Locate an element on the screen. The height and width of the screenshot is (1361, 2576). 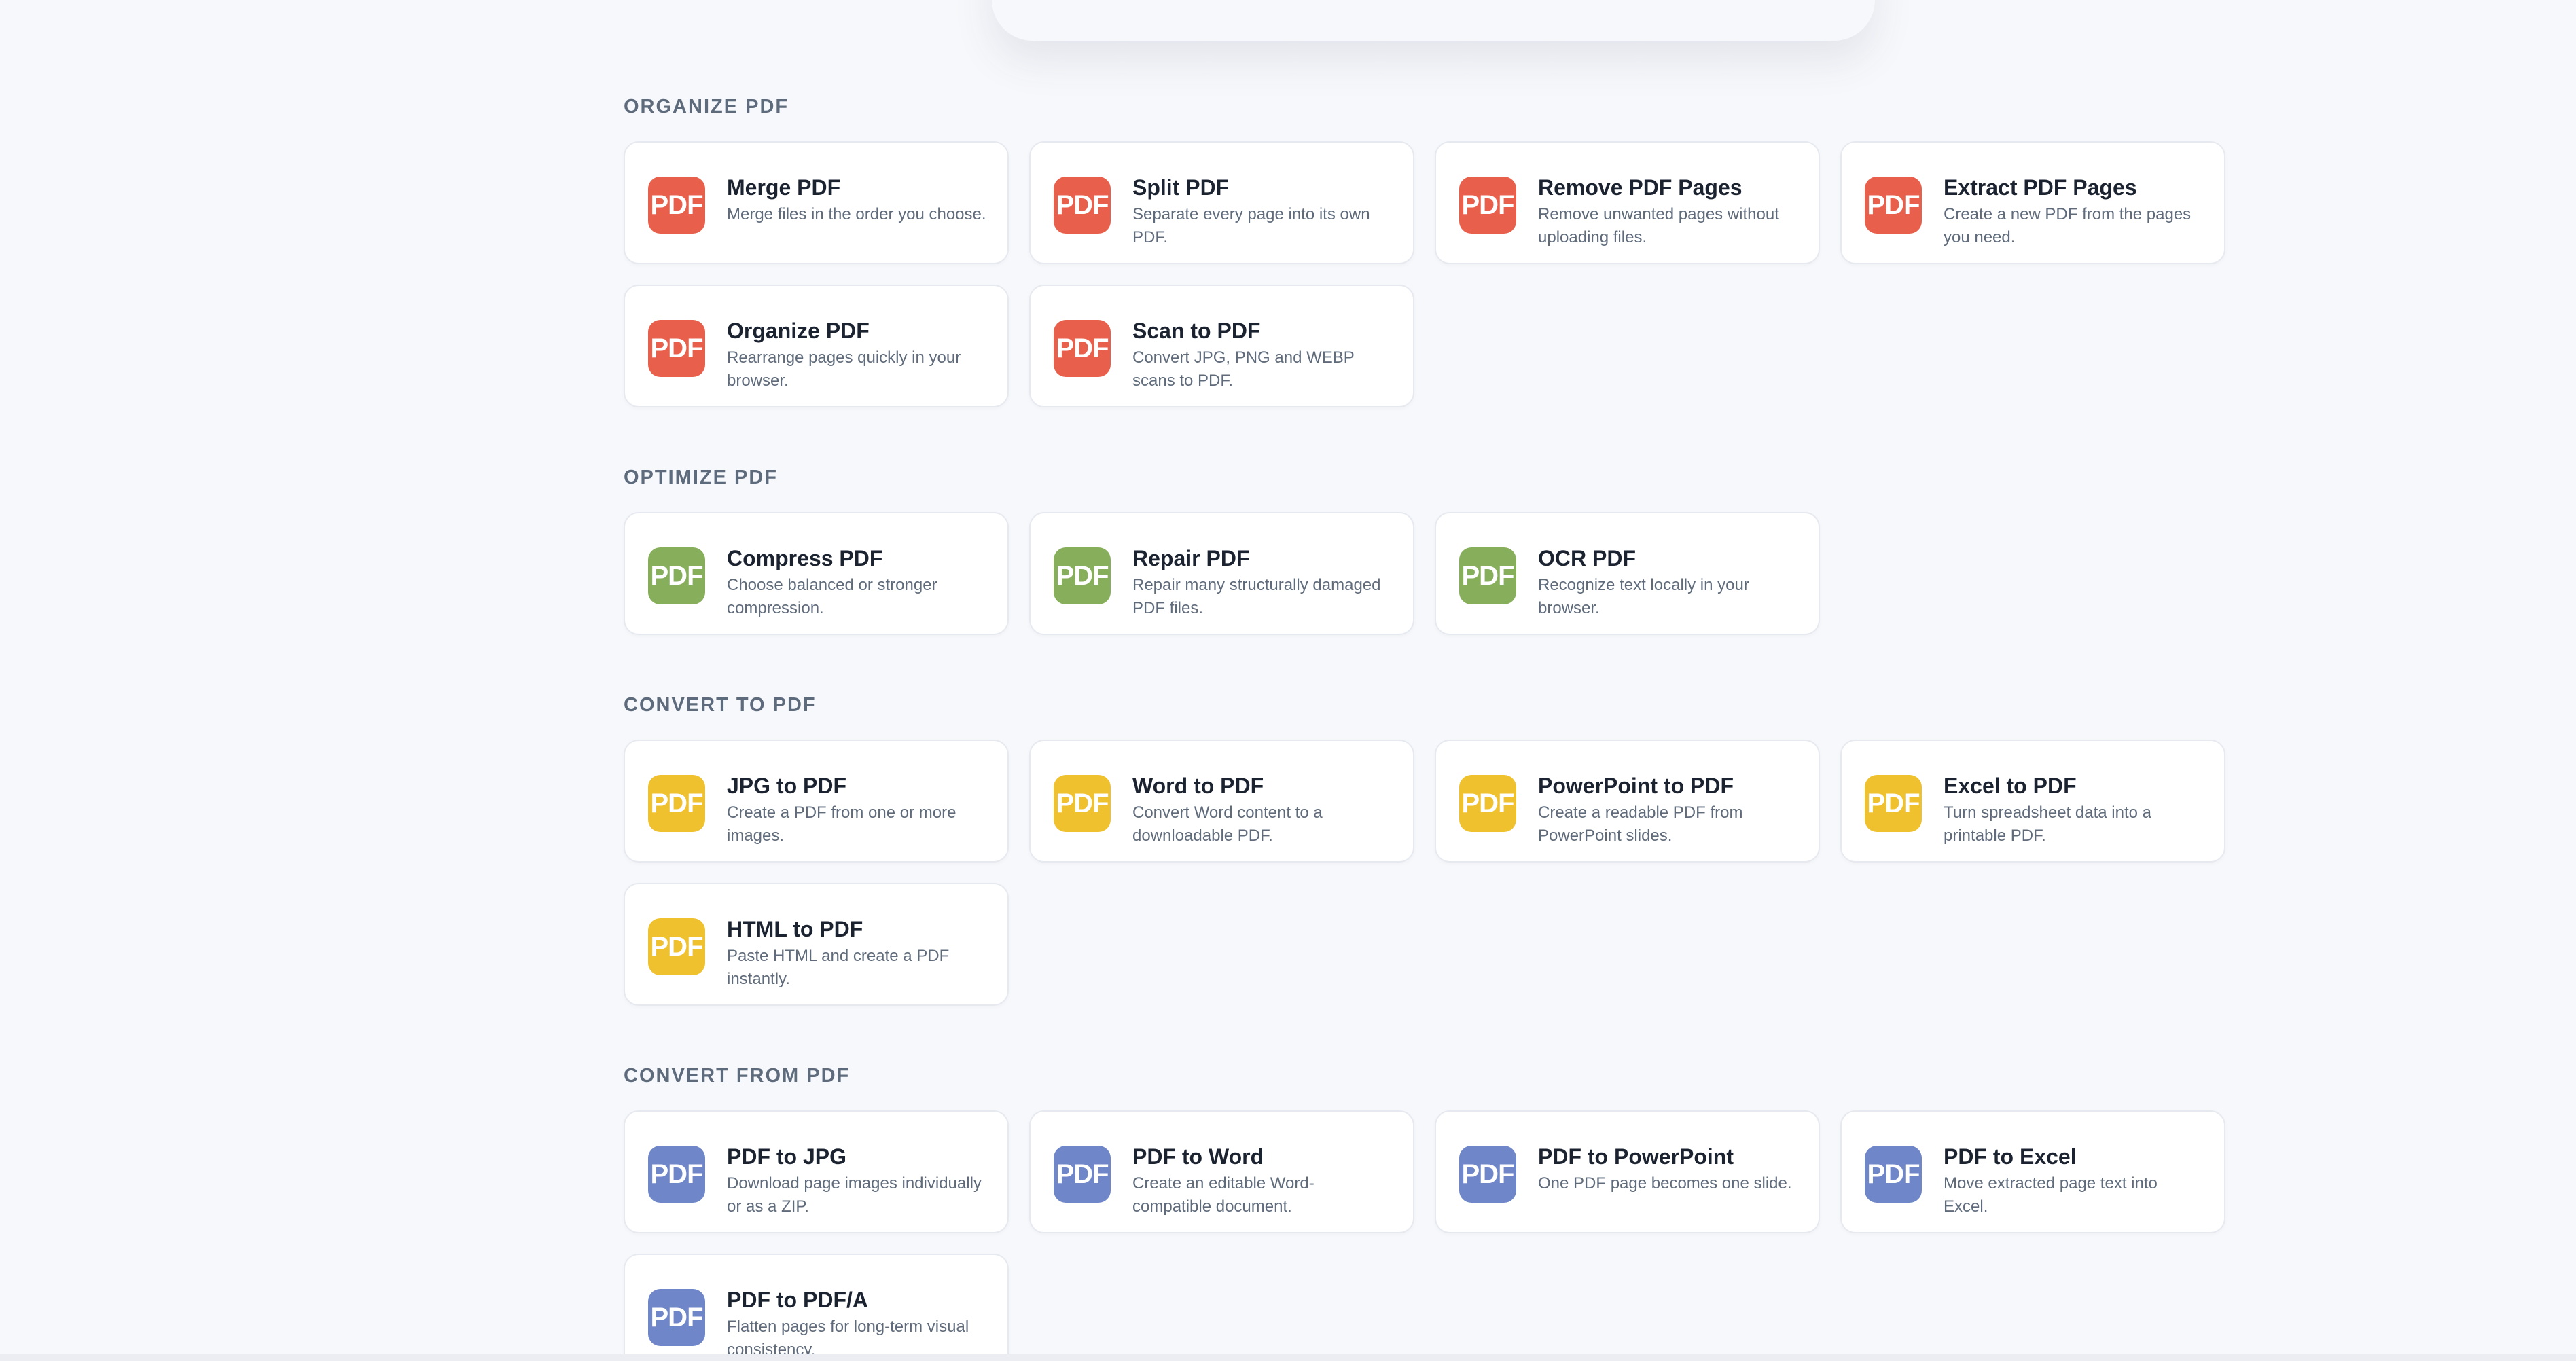
section-title: ORGANIZE PDF is located at coordinates (707, 106).